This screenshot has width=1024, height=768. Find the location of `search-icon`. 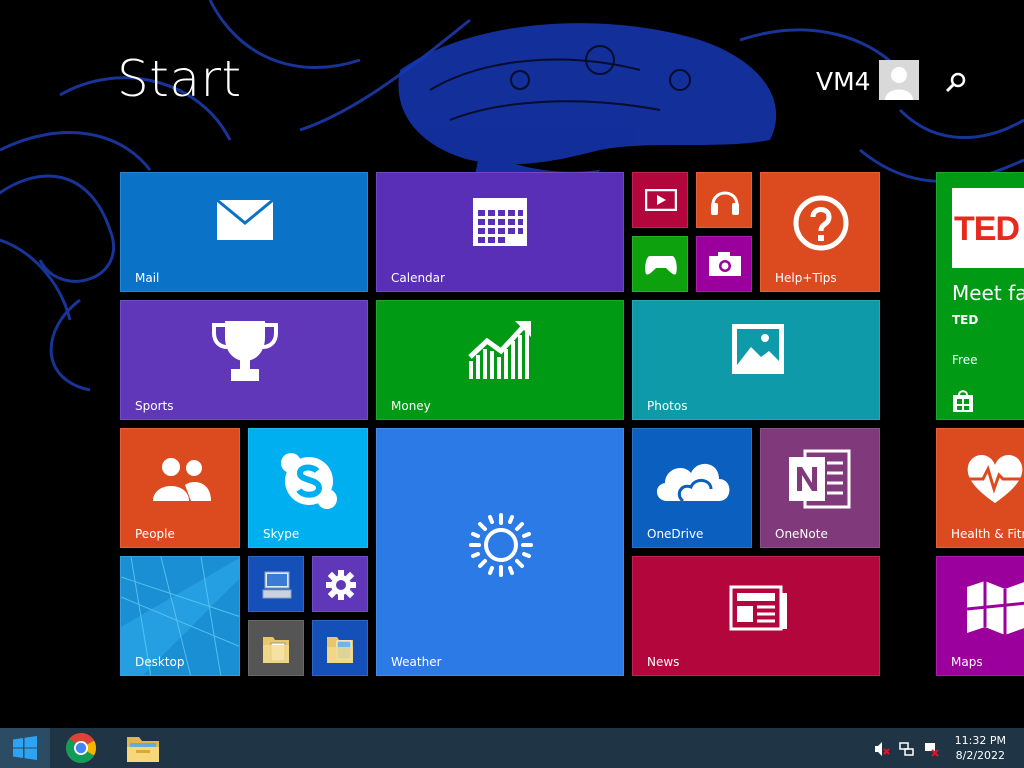

search-icon is located at coordinates (956, 82).